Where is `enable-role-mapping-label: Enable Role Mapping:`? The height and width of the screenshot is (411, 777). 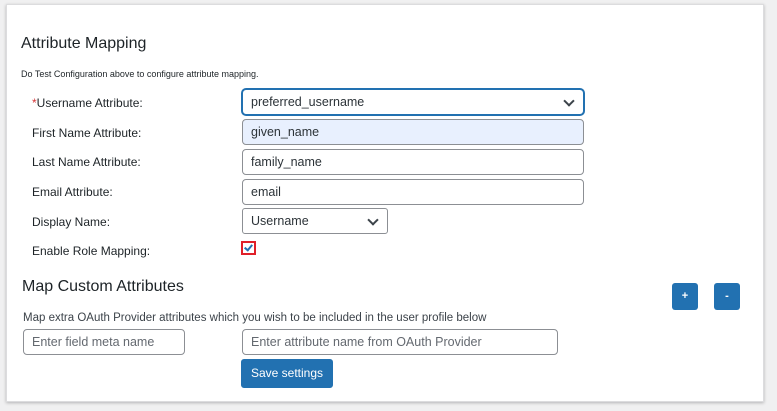
enable-role-mapping-label: Enable Role Mapping: is located at coordinates (91, 251).